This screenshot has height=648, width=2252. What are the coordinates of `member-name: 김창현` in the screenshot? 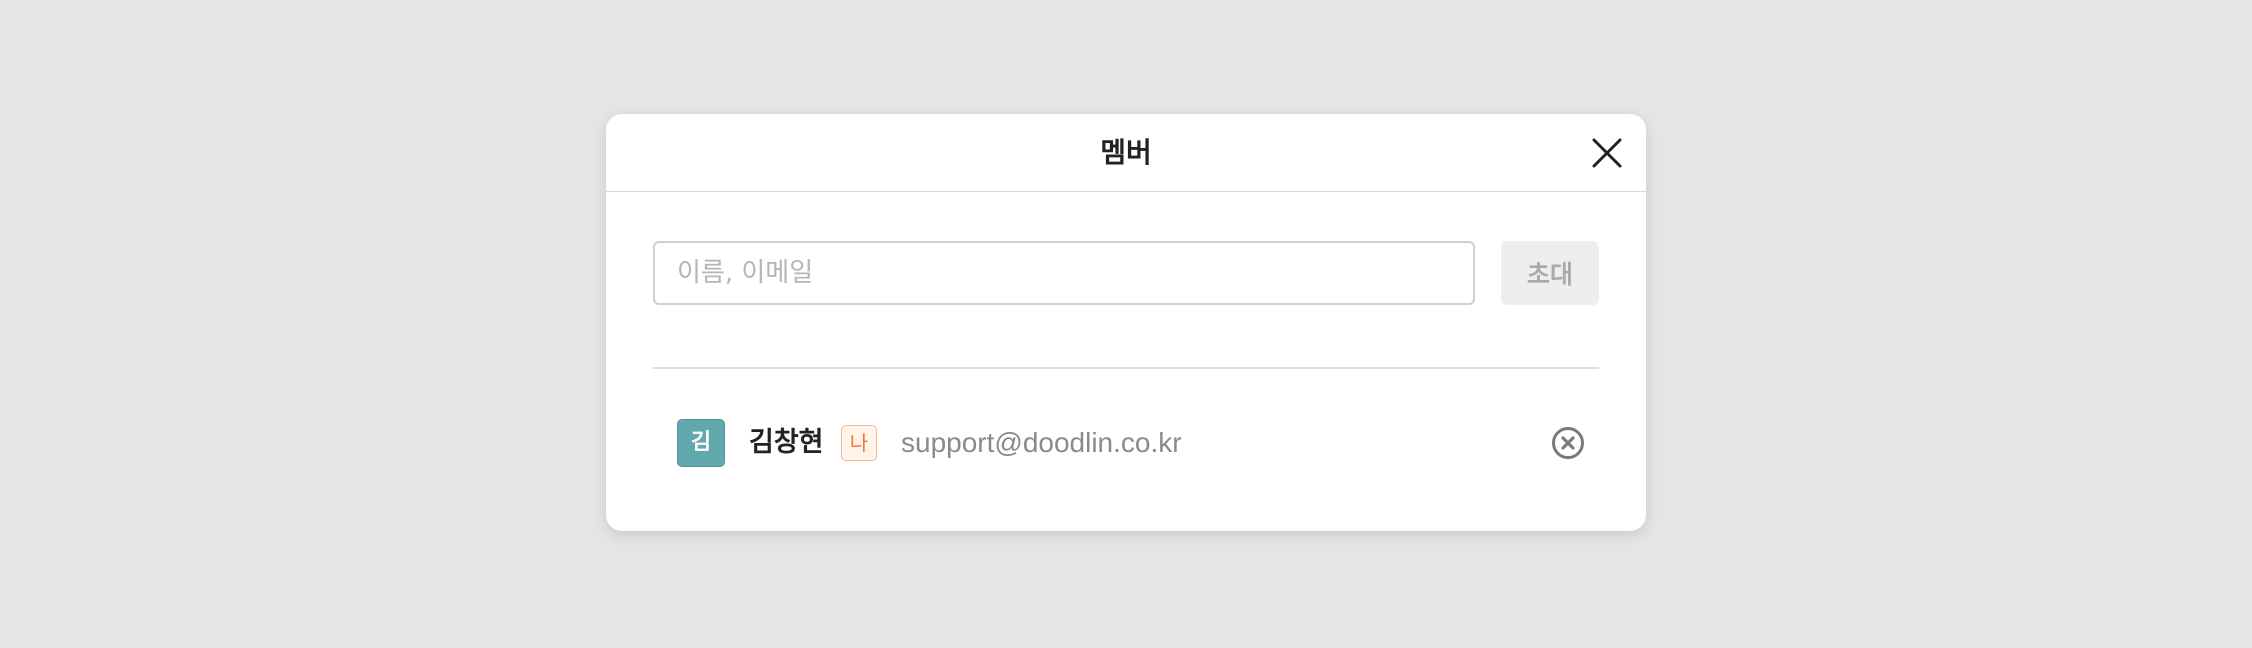 It's located at (786, 442).